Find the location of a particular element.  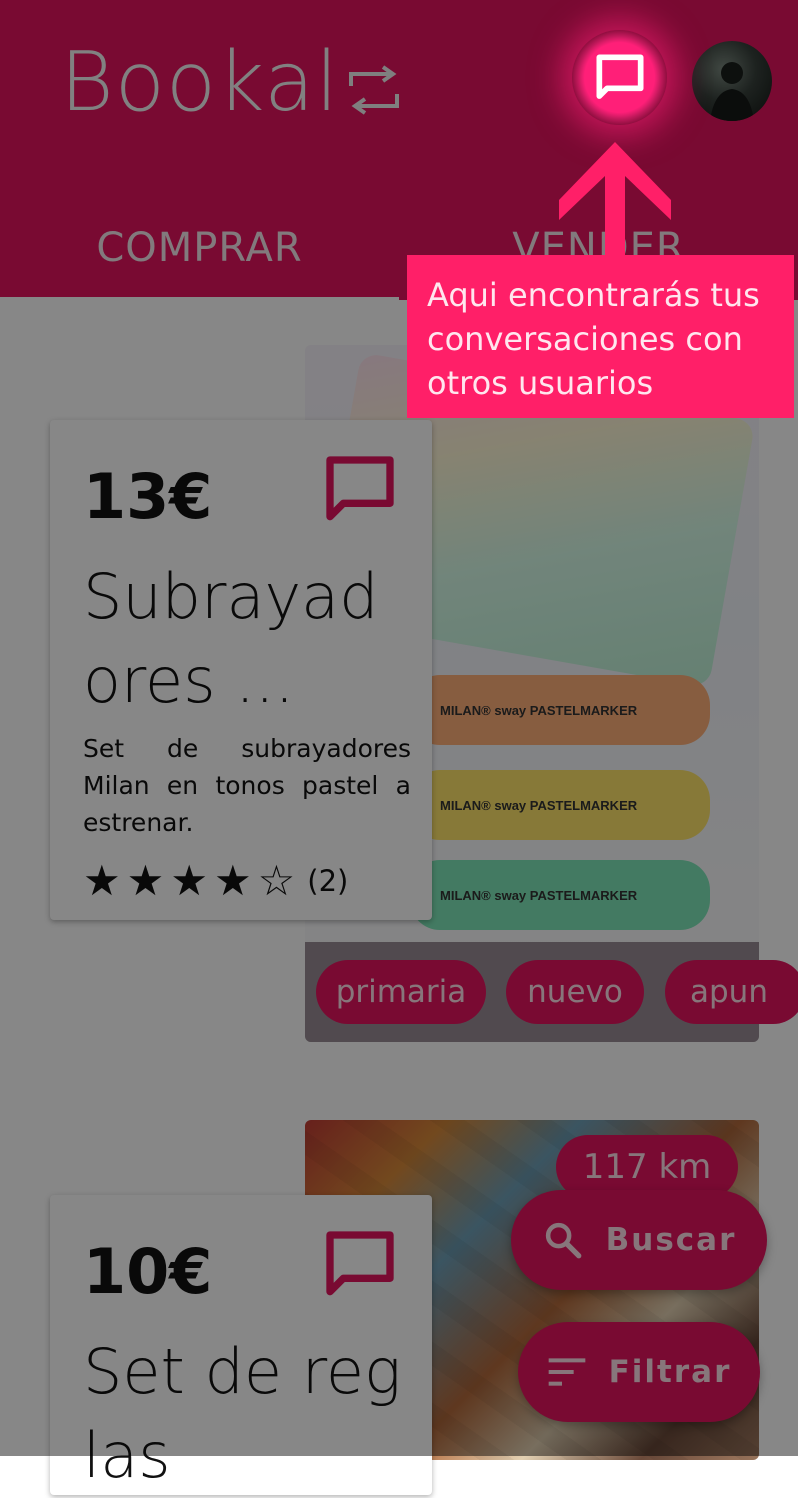

product-rating: ★ ★ ★ ★ ☆ (2) is located at coordinates (215, 881).